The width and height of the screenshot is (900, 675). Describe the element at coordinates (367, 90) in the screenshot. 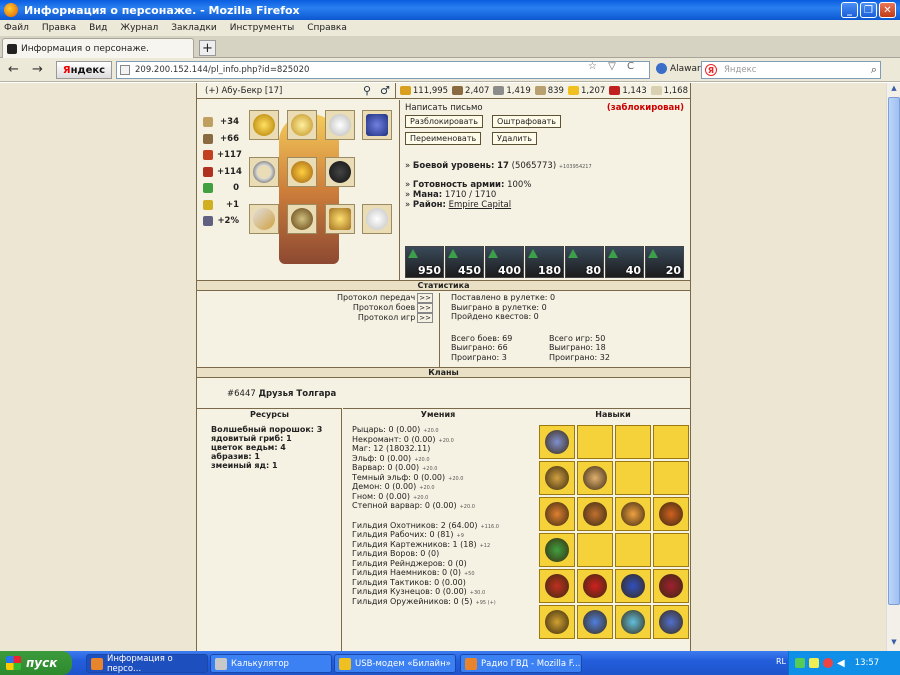

I see `search-player-icon: ⚲` at that location.